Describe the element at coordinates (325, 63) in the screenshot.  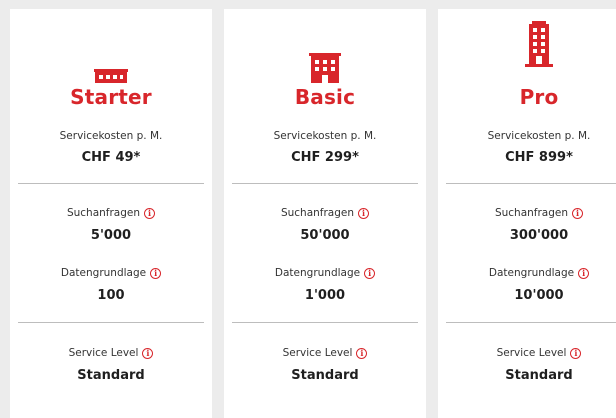
I see `medium-building-icon` at that location.